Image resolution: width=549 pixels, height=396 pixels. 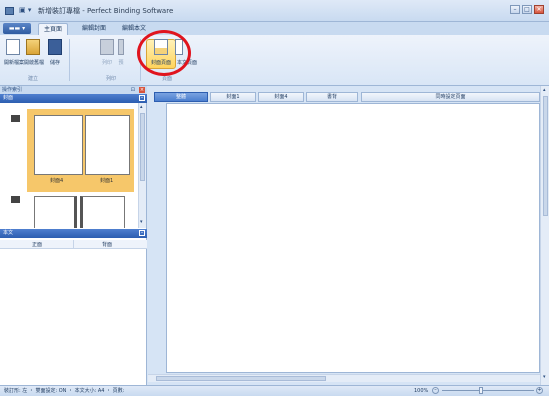 I want to click on front-column-header: 正面, so click(x=37, y=245).